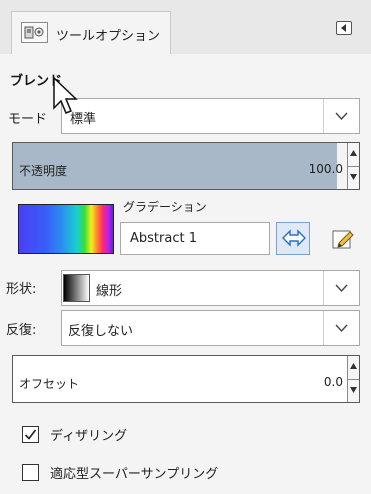 This screenshot has height=494, width=371. What do you see at coordinates (134, 472) in the screenshot?
I see `adaptive-supersampling-label: 適応型スーパーサンプリング` at bounding box center [134, 472].